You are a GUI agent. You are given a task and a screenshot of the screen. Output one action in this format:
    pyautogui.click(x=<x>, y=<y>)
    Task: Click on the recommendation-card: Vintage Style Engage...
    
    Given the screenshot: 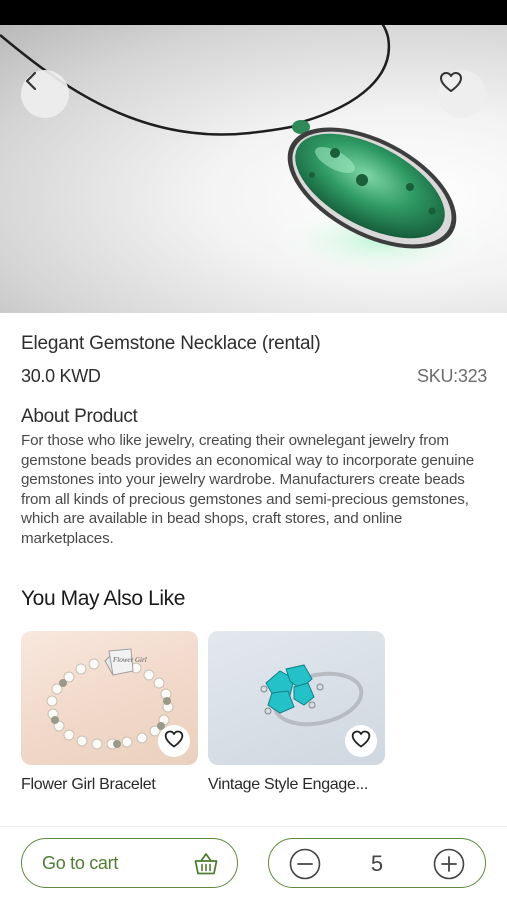 What is the action you would take?
    pyautogui.click(x=296, y=712)
    